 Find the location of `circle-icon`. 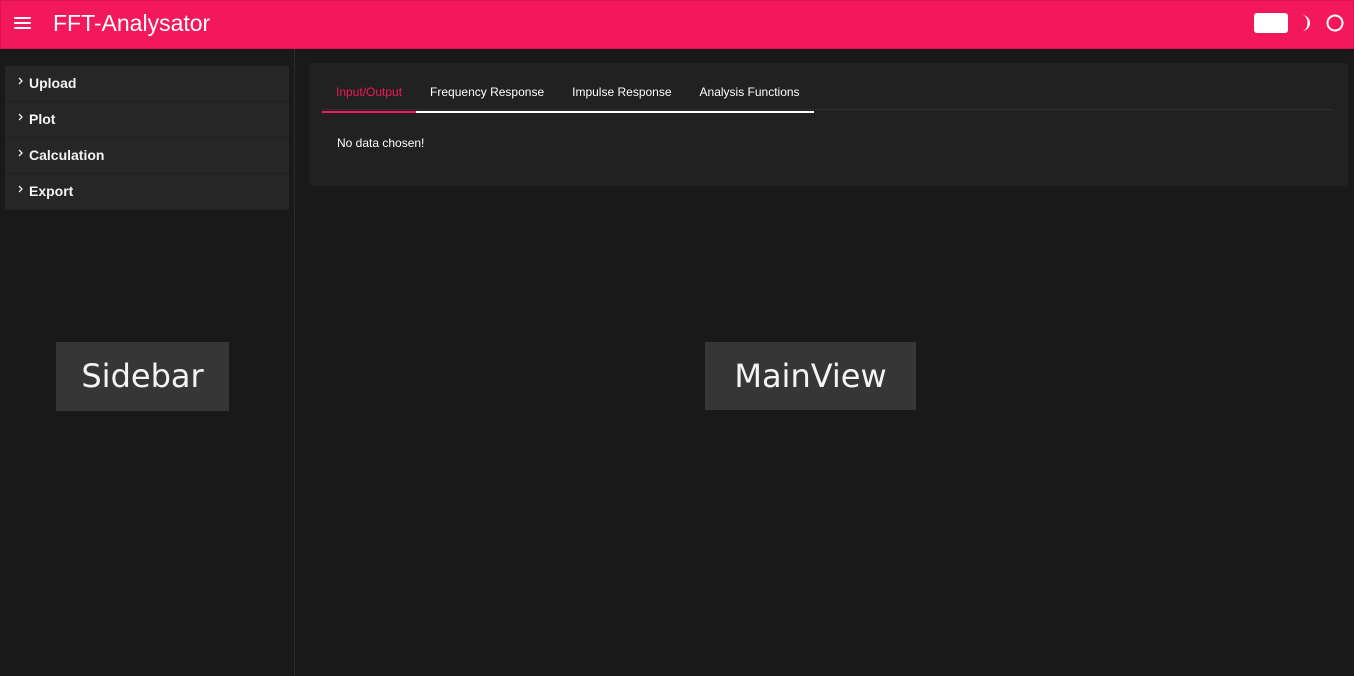

circle-icon is located at coordinates (1335, 23).